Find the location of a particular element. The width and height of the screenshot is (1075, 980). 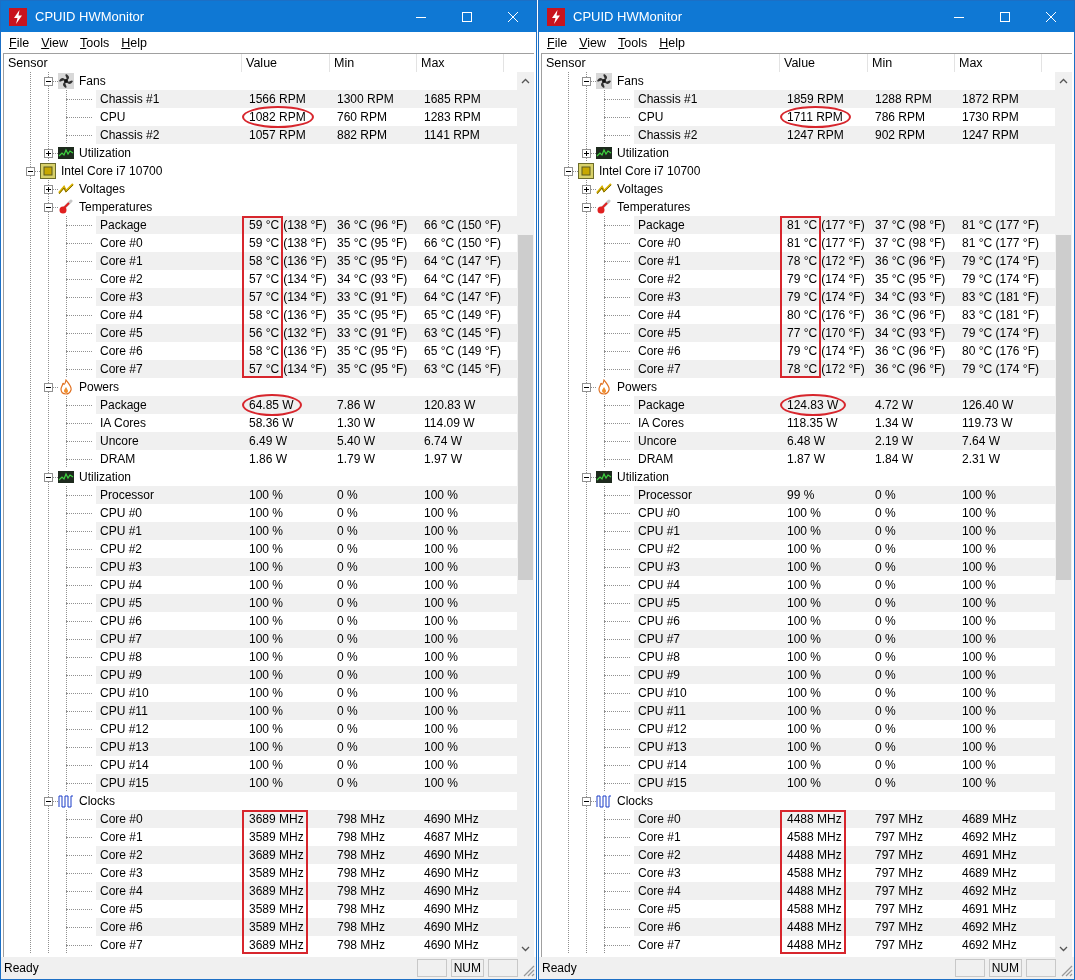

sensor-max: 1141 RPM is located at coordinates (452, 135).